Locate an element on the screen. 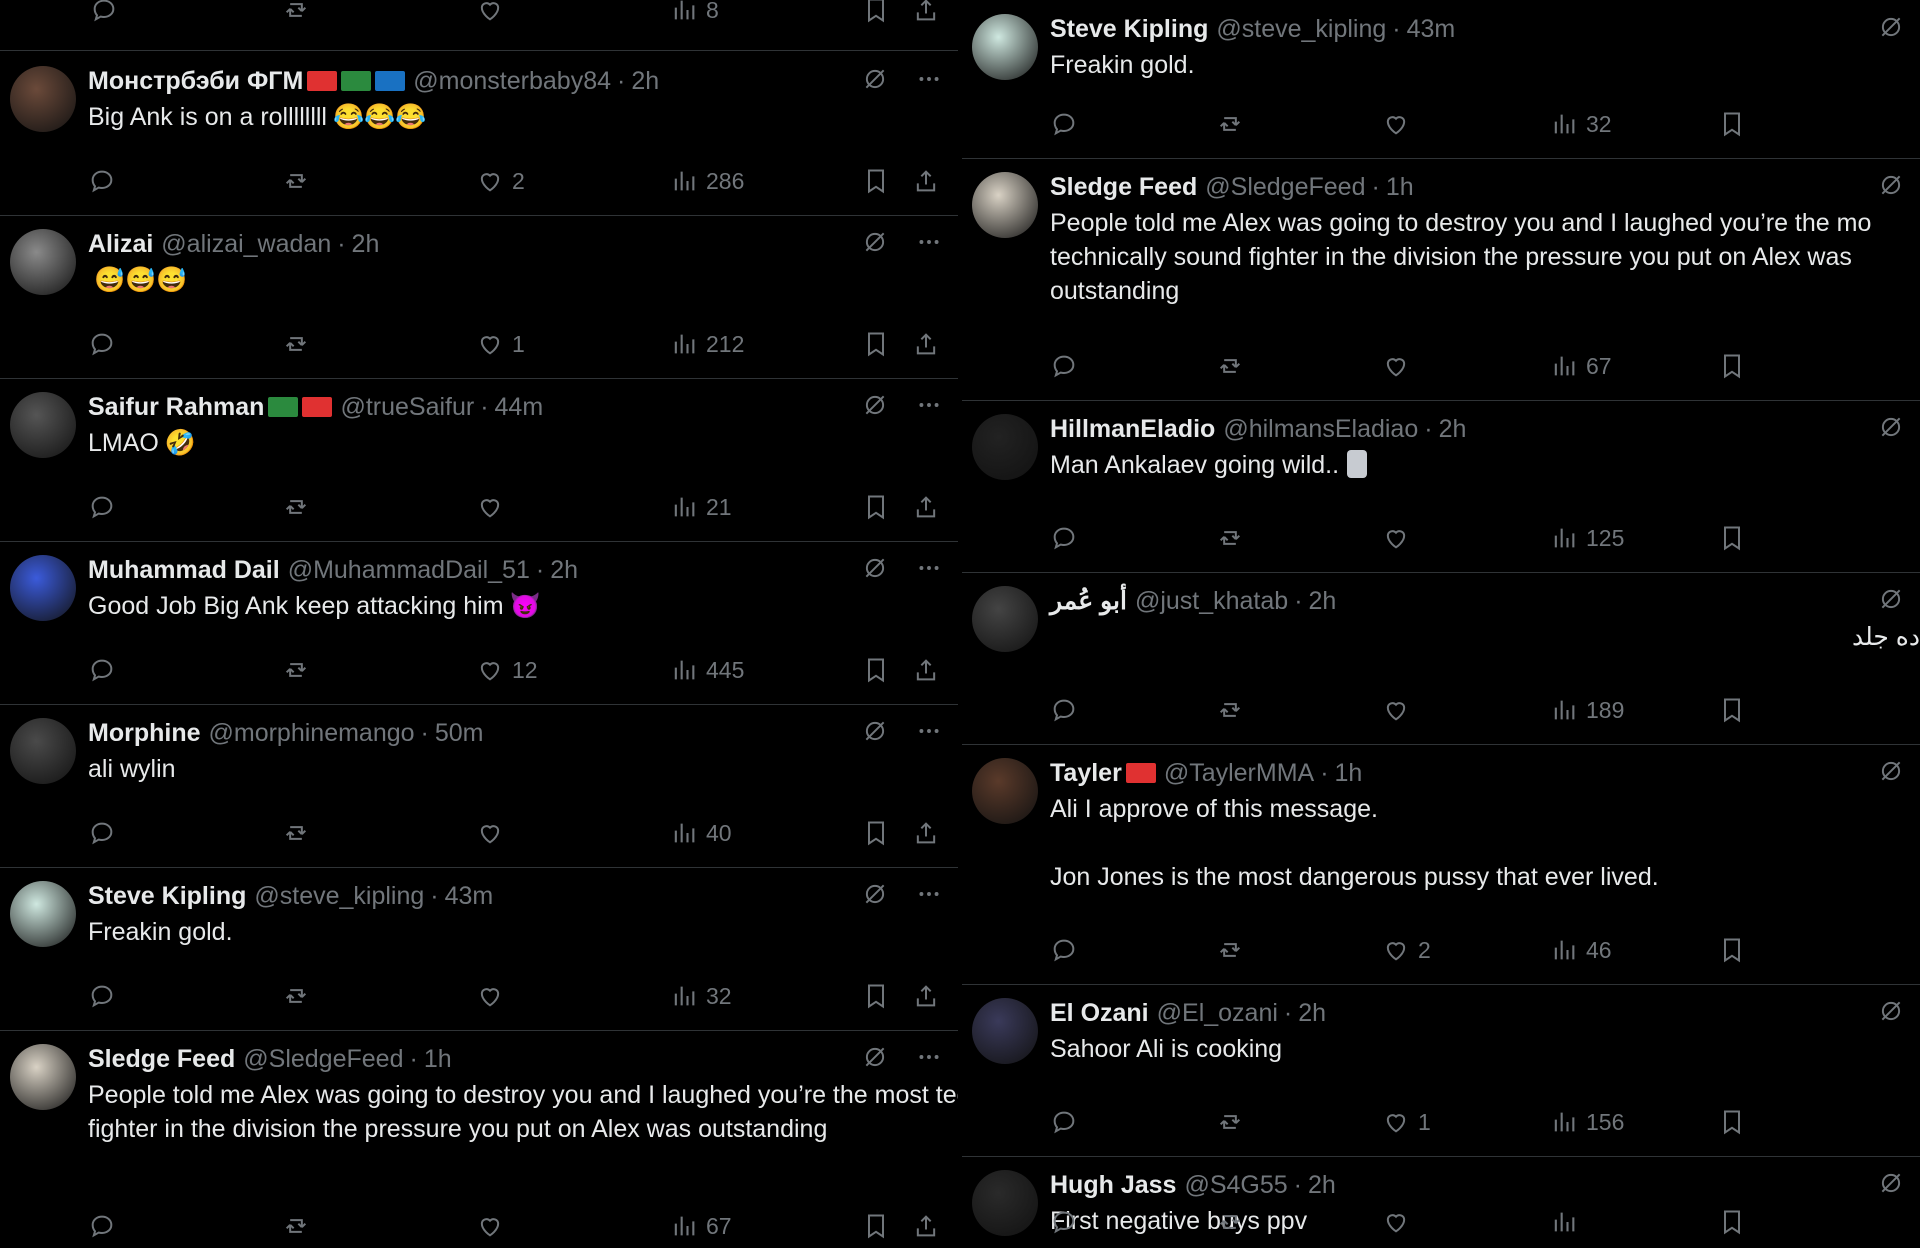 The image size is (1920, 1248). handle: @just_khatab is located at coordinates (1211, 601).